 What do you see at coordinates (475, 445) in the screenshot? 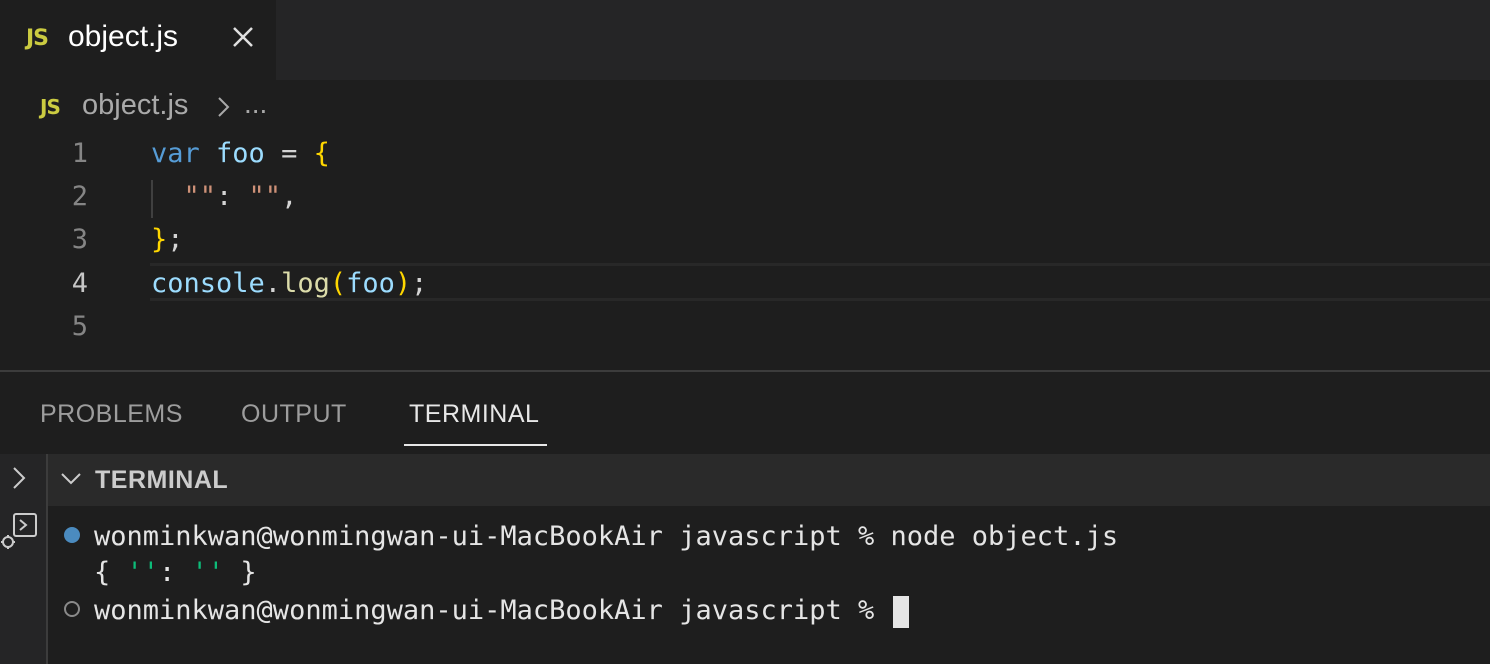
I see `active-tab-indicator` at bounding box center [475, 445].